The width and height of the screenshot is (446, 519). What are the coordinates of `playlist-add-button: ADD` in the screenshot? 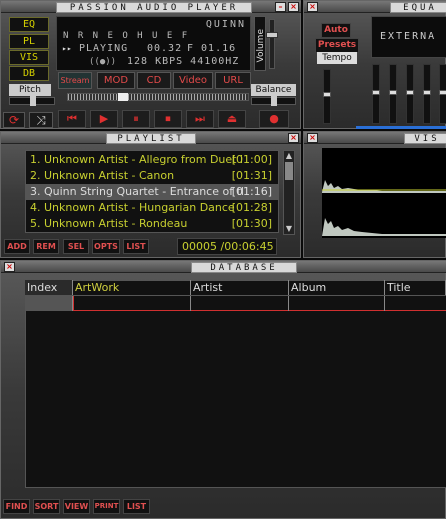 It's located at (17, 246).